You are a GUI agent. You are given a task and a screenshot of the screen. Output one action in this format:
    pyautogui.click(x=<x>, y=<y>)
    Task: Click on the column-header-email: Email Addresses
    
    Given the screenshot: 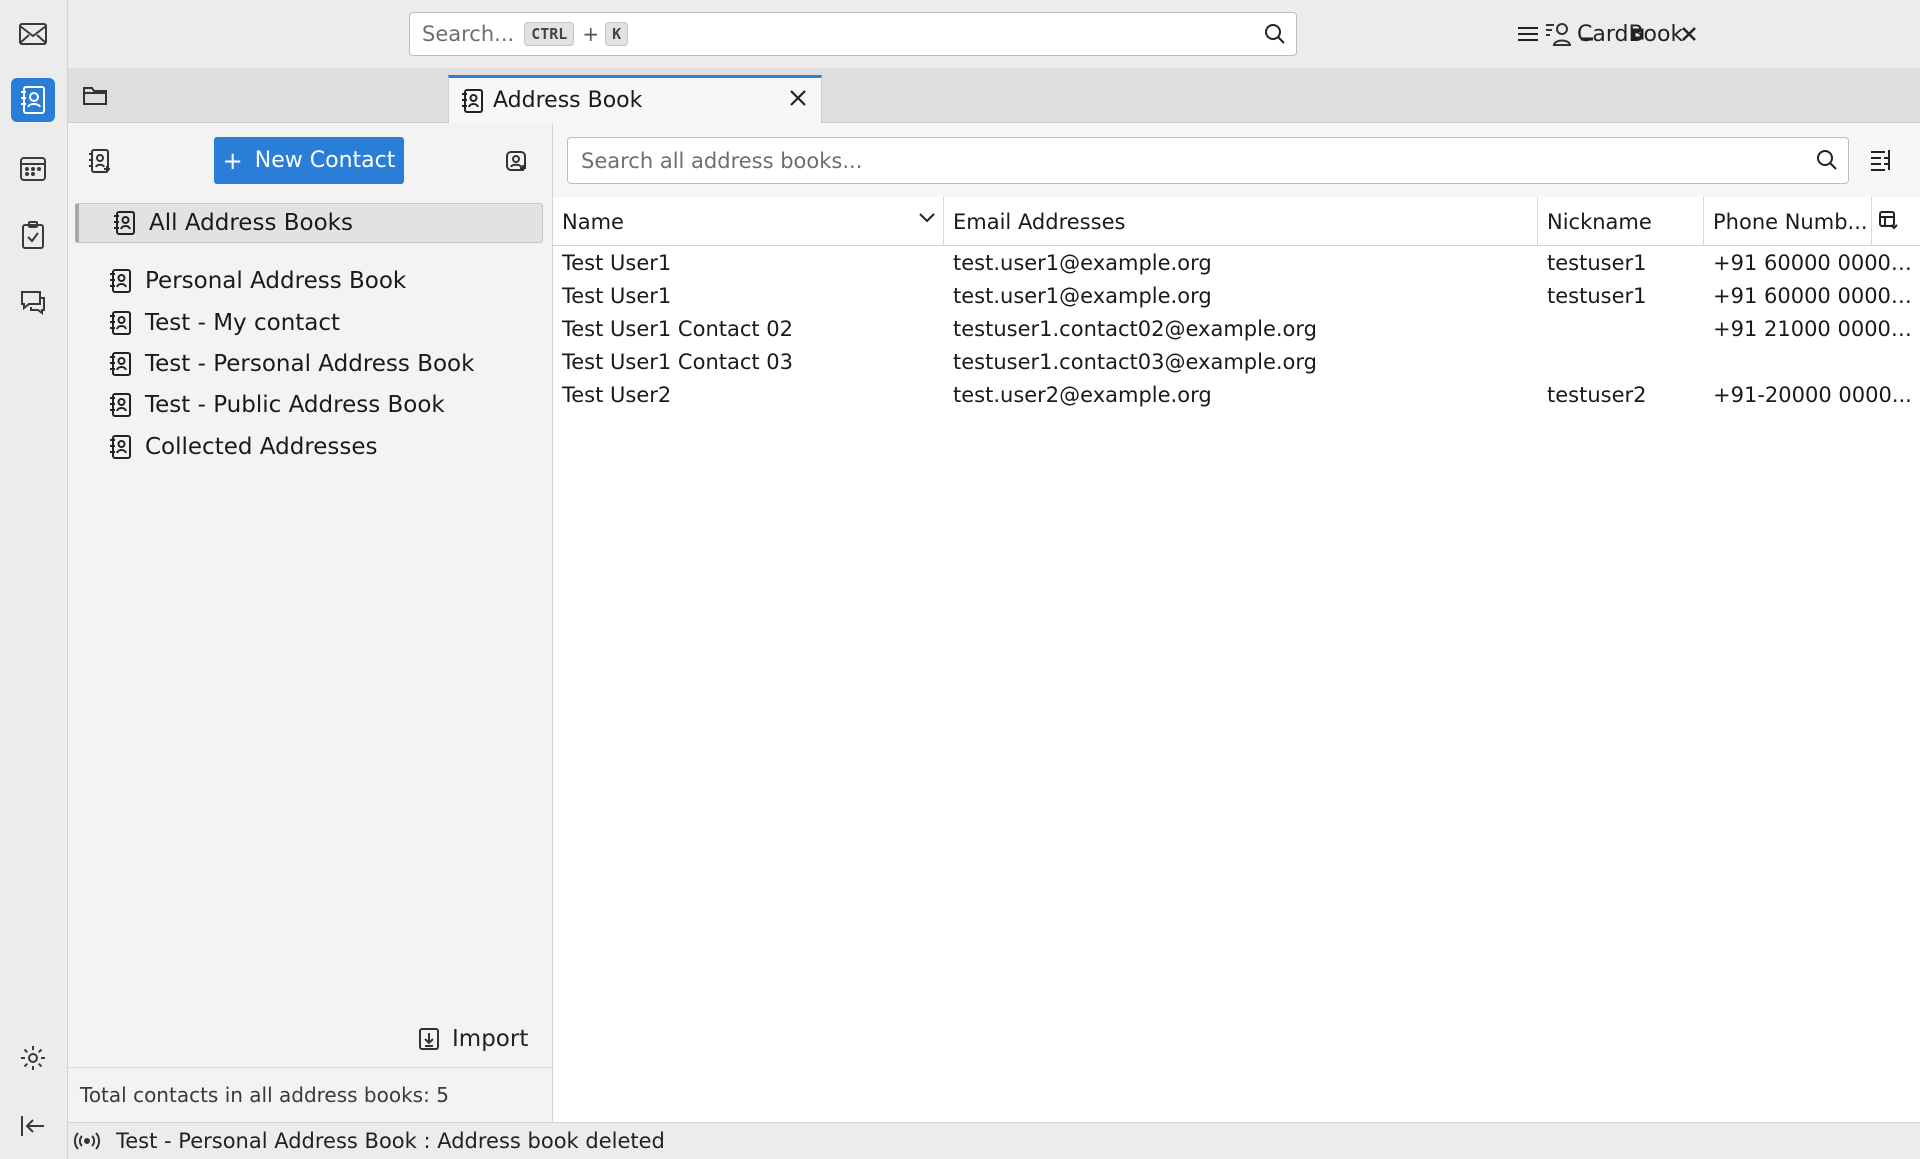 What is the action you would take?
    pyautogui.click(x=1241, y=221)
    